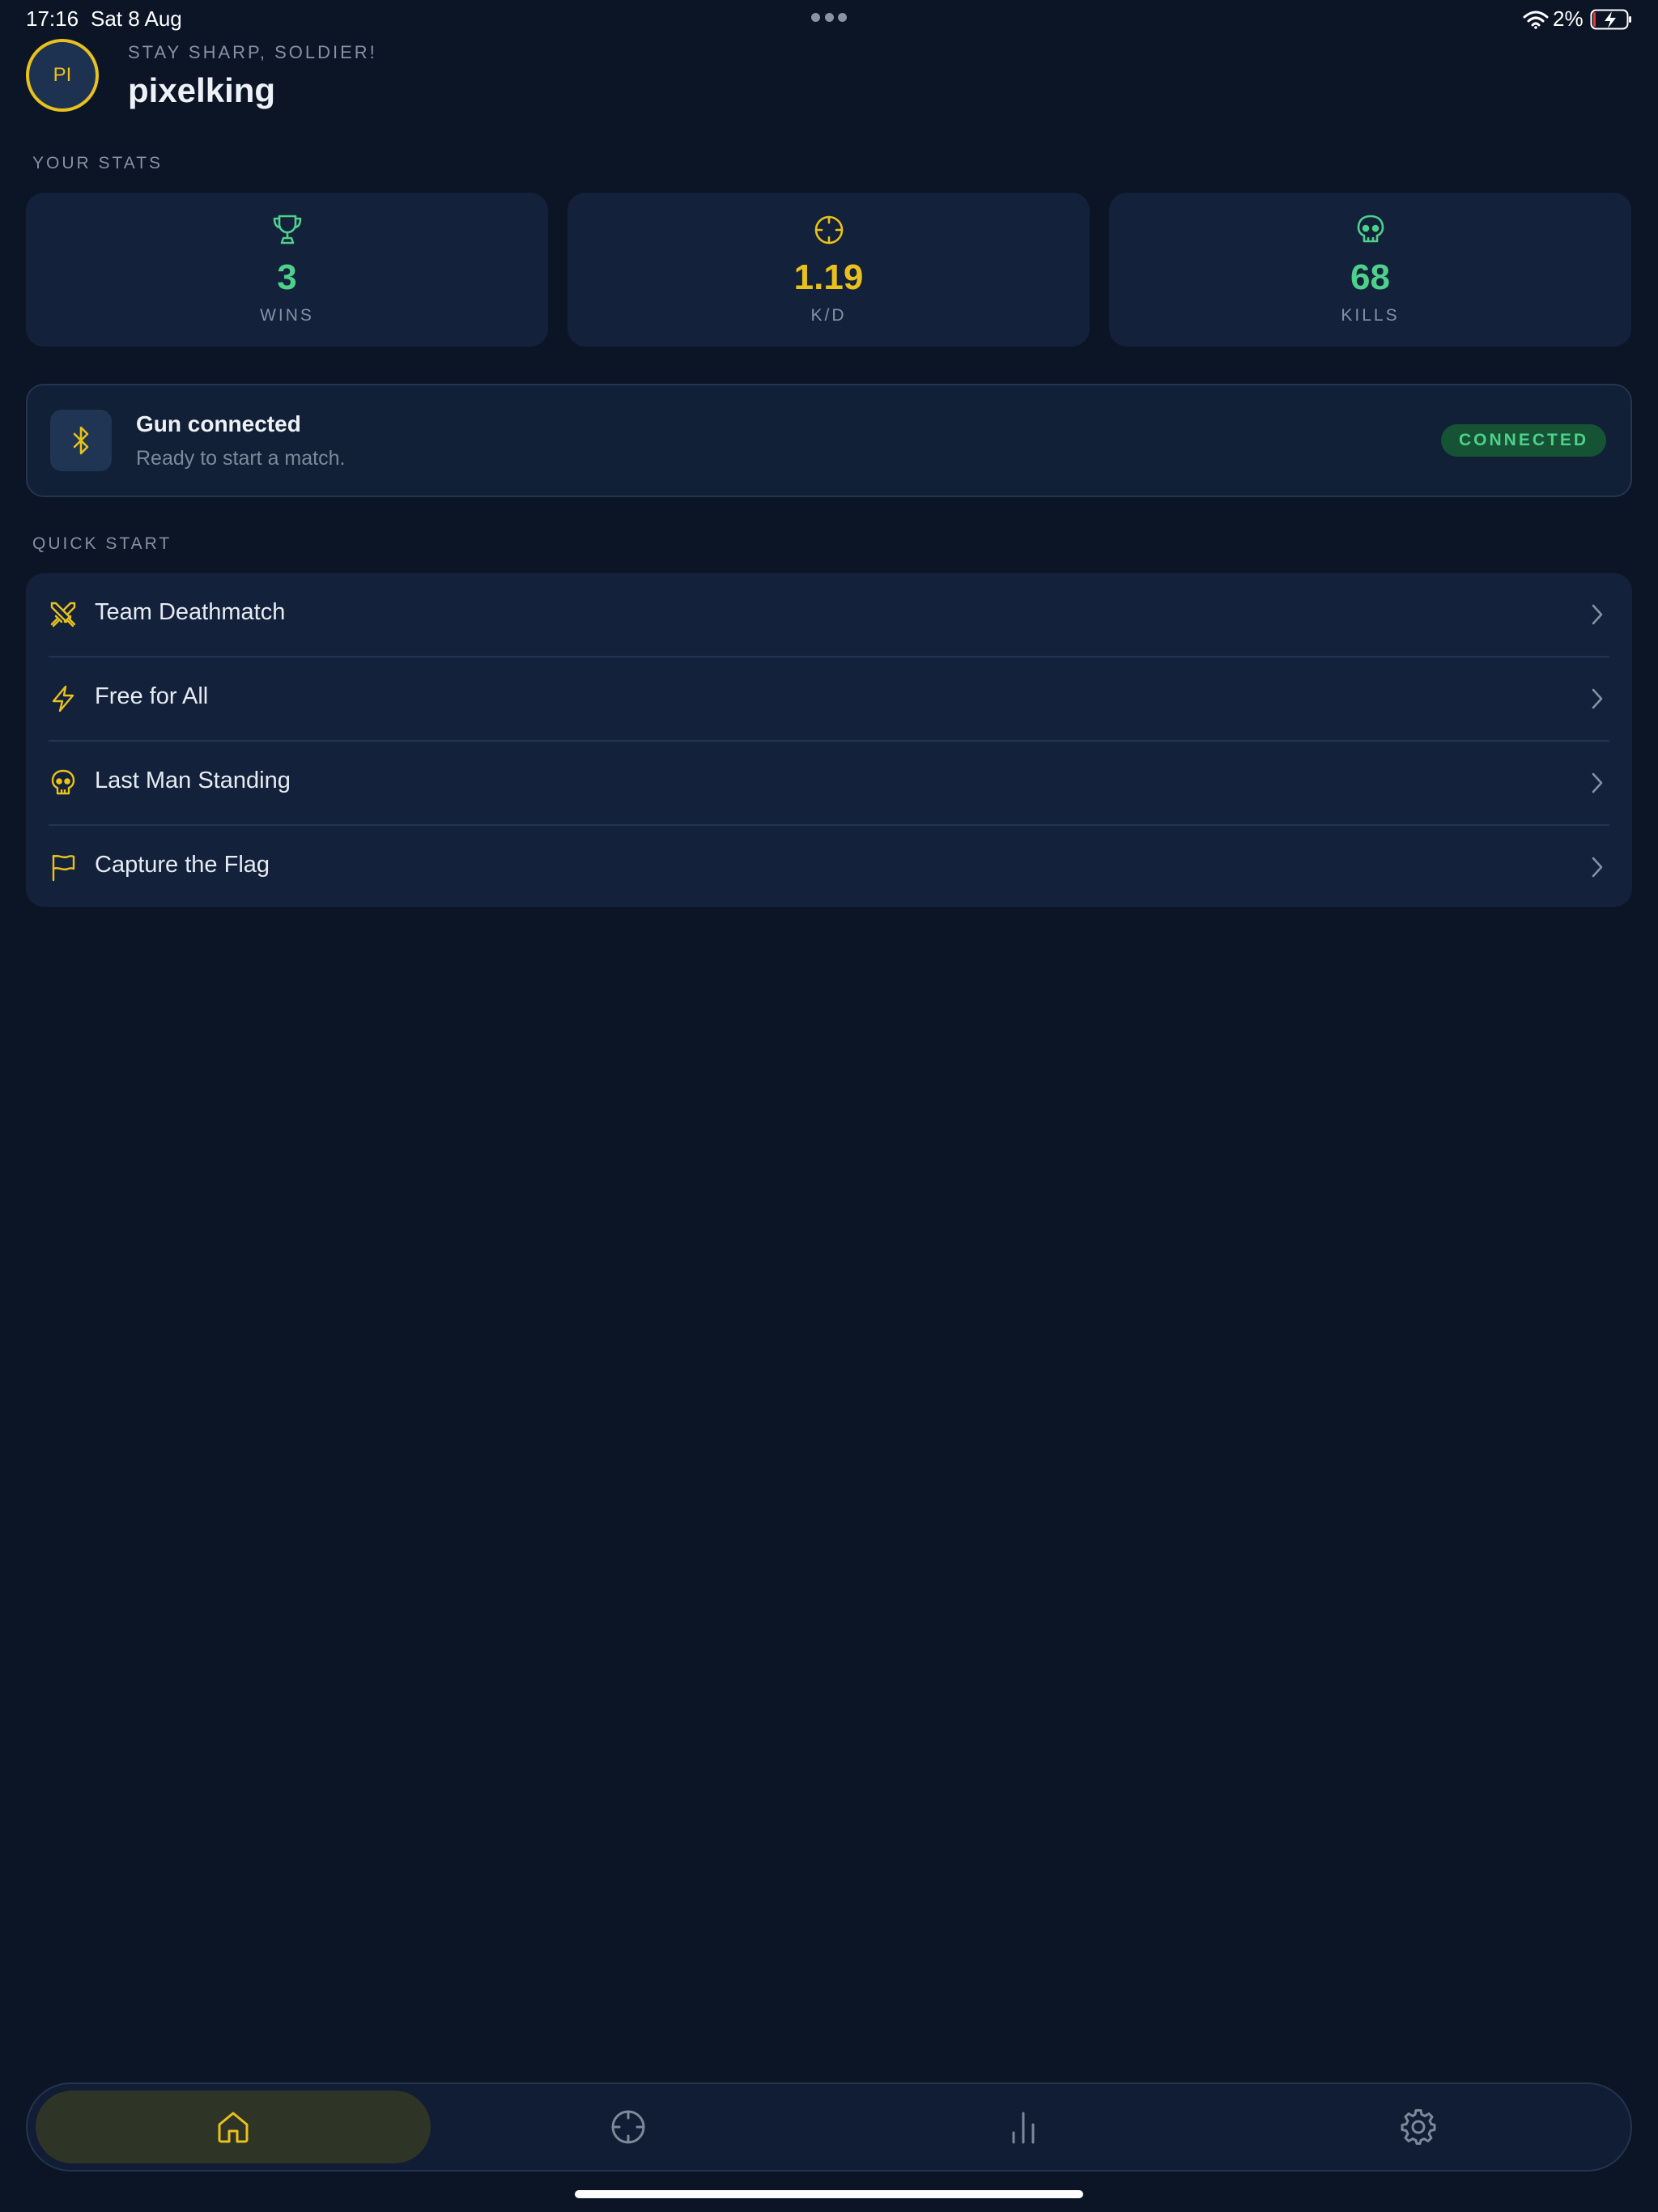 Image resolution: width=1658 pixels, height=2212 pixels. Describe the element at coordinates (1536, 20) in the screenshot. I see `wifi-icon` at that location.